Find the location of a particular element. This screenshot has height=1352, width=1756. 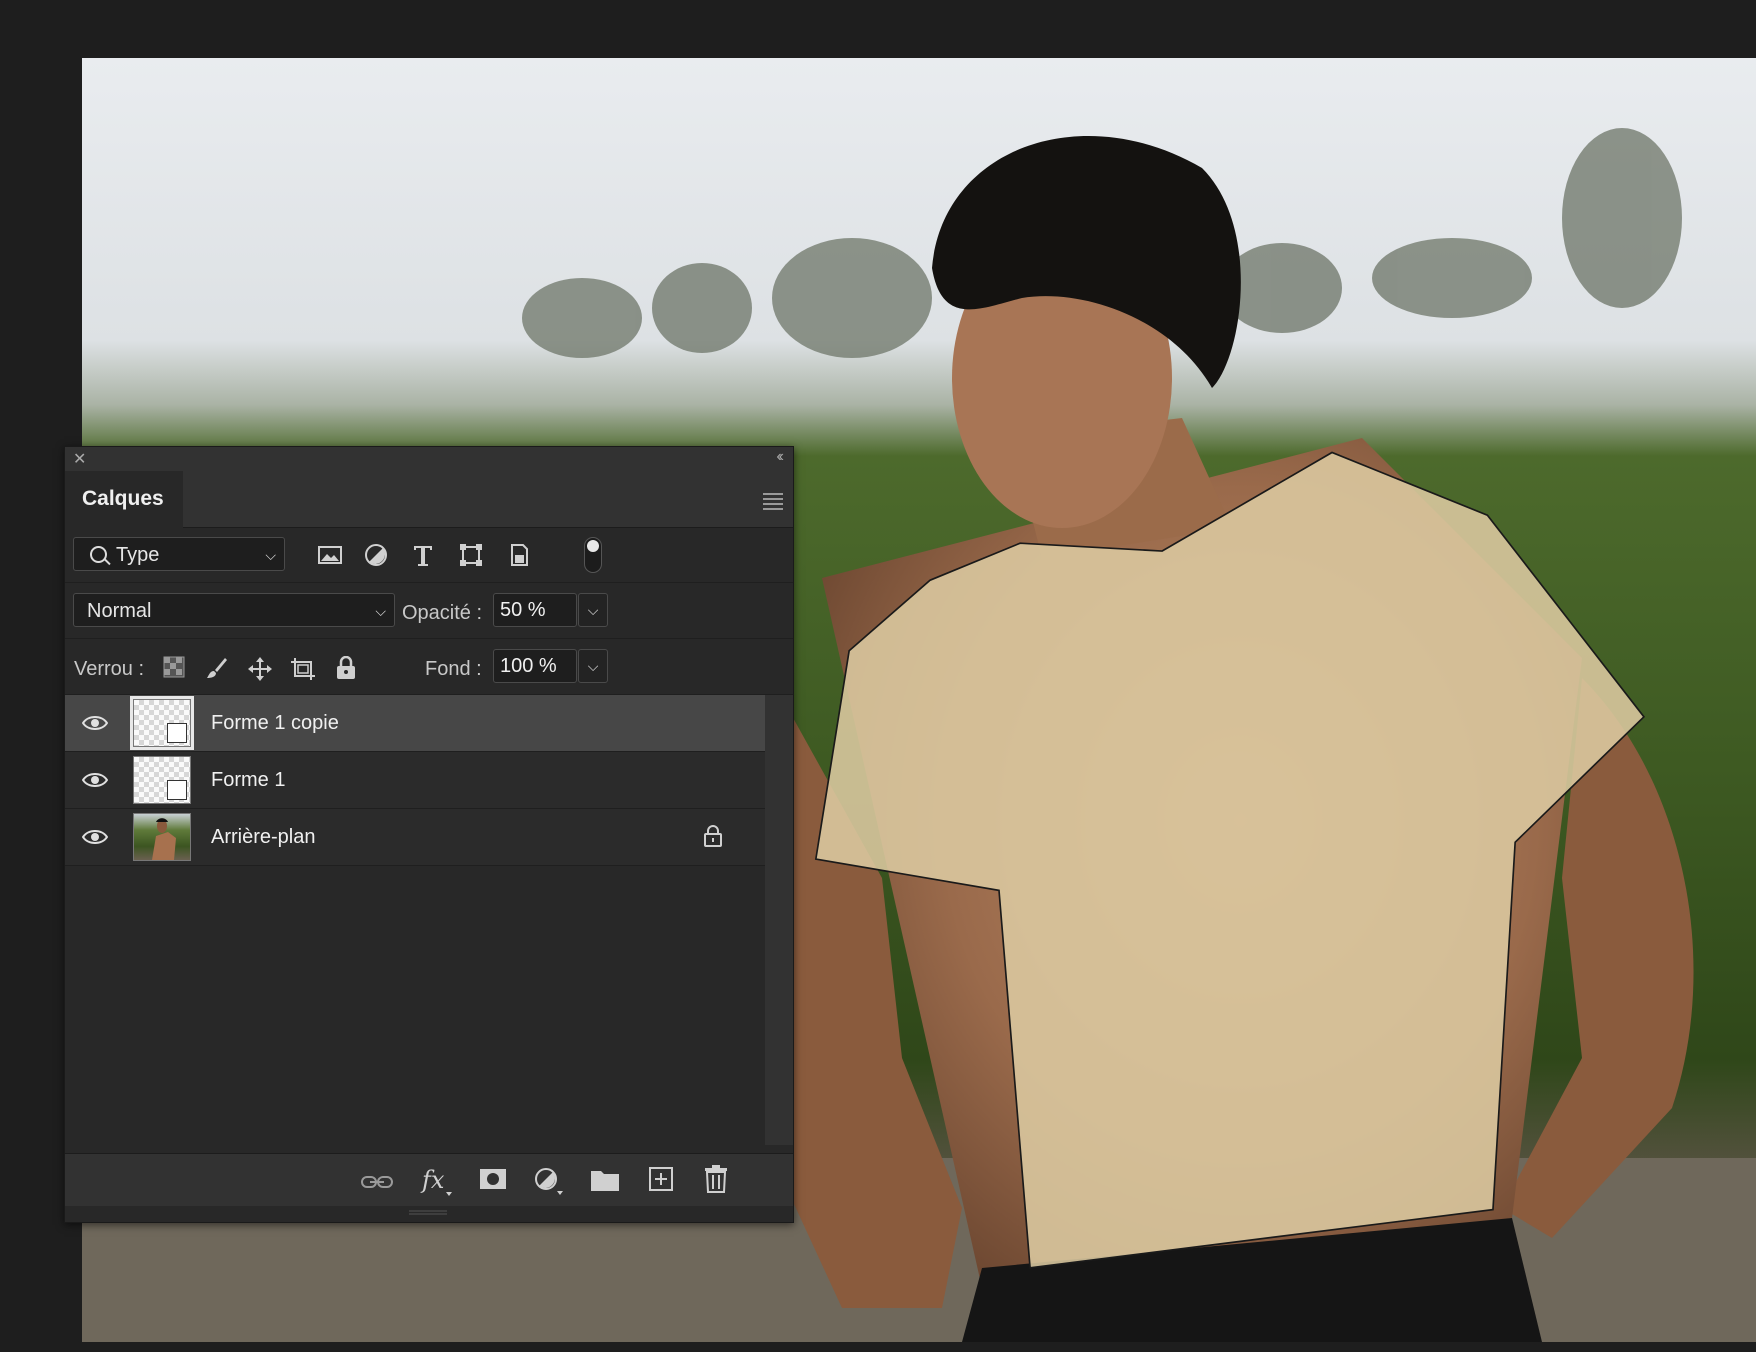

panel-menu-icon is located at coordinates (773, 501).